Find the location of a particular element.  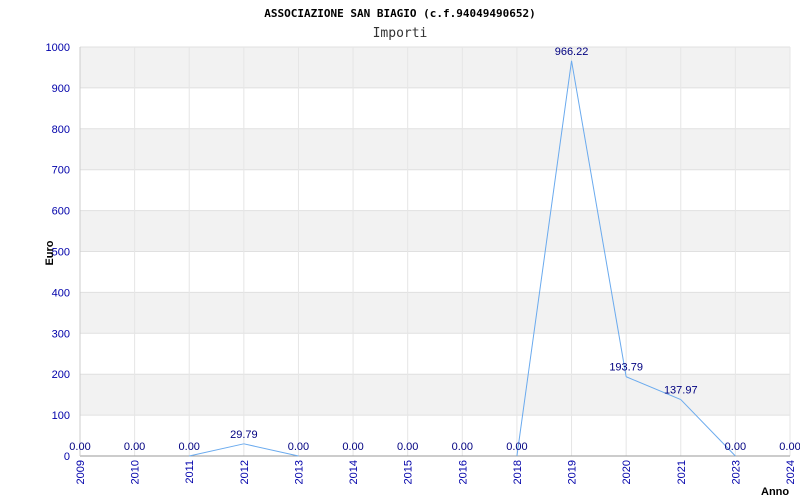

x-tick-label: 2015 is located at coordinates (409, 472).